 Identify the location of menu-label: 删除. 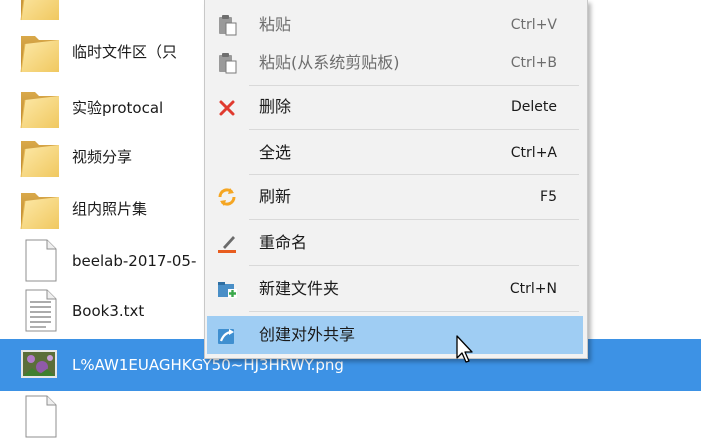
(275, 106).